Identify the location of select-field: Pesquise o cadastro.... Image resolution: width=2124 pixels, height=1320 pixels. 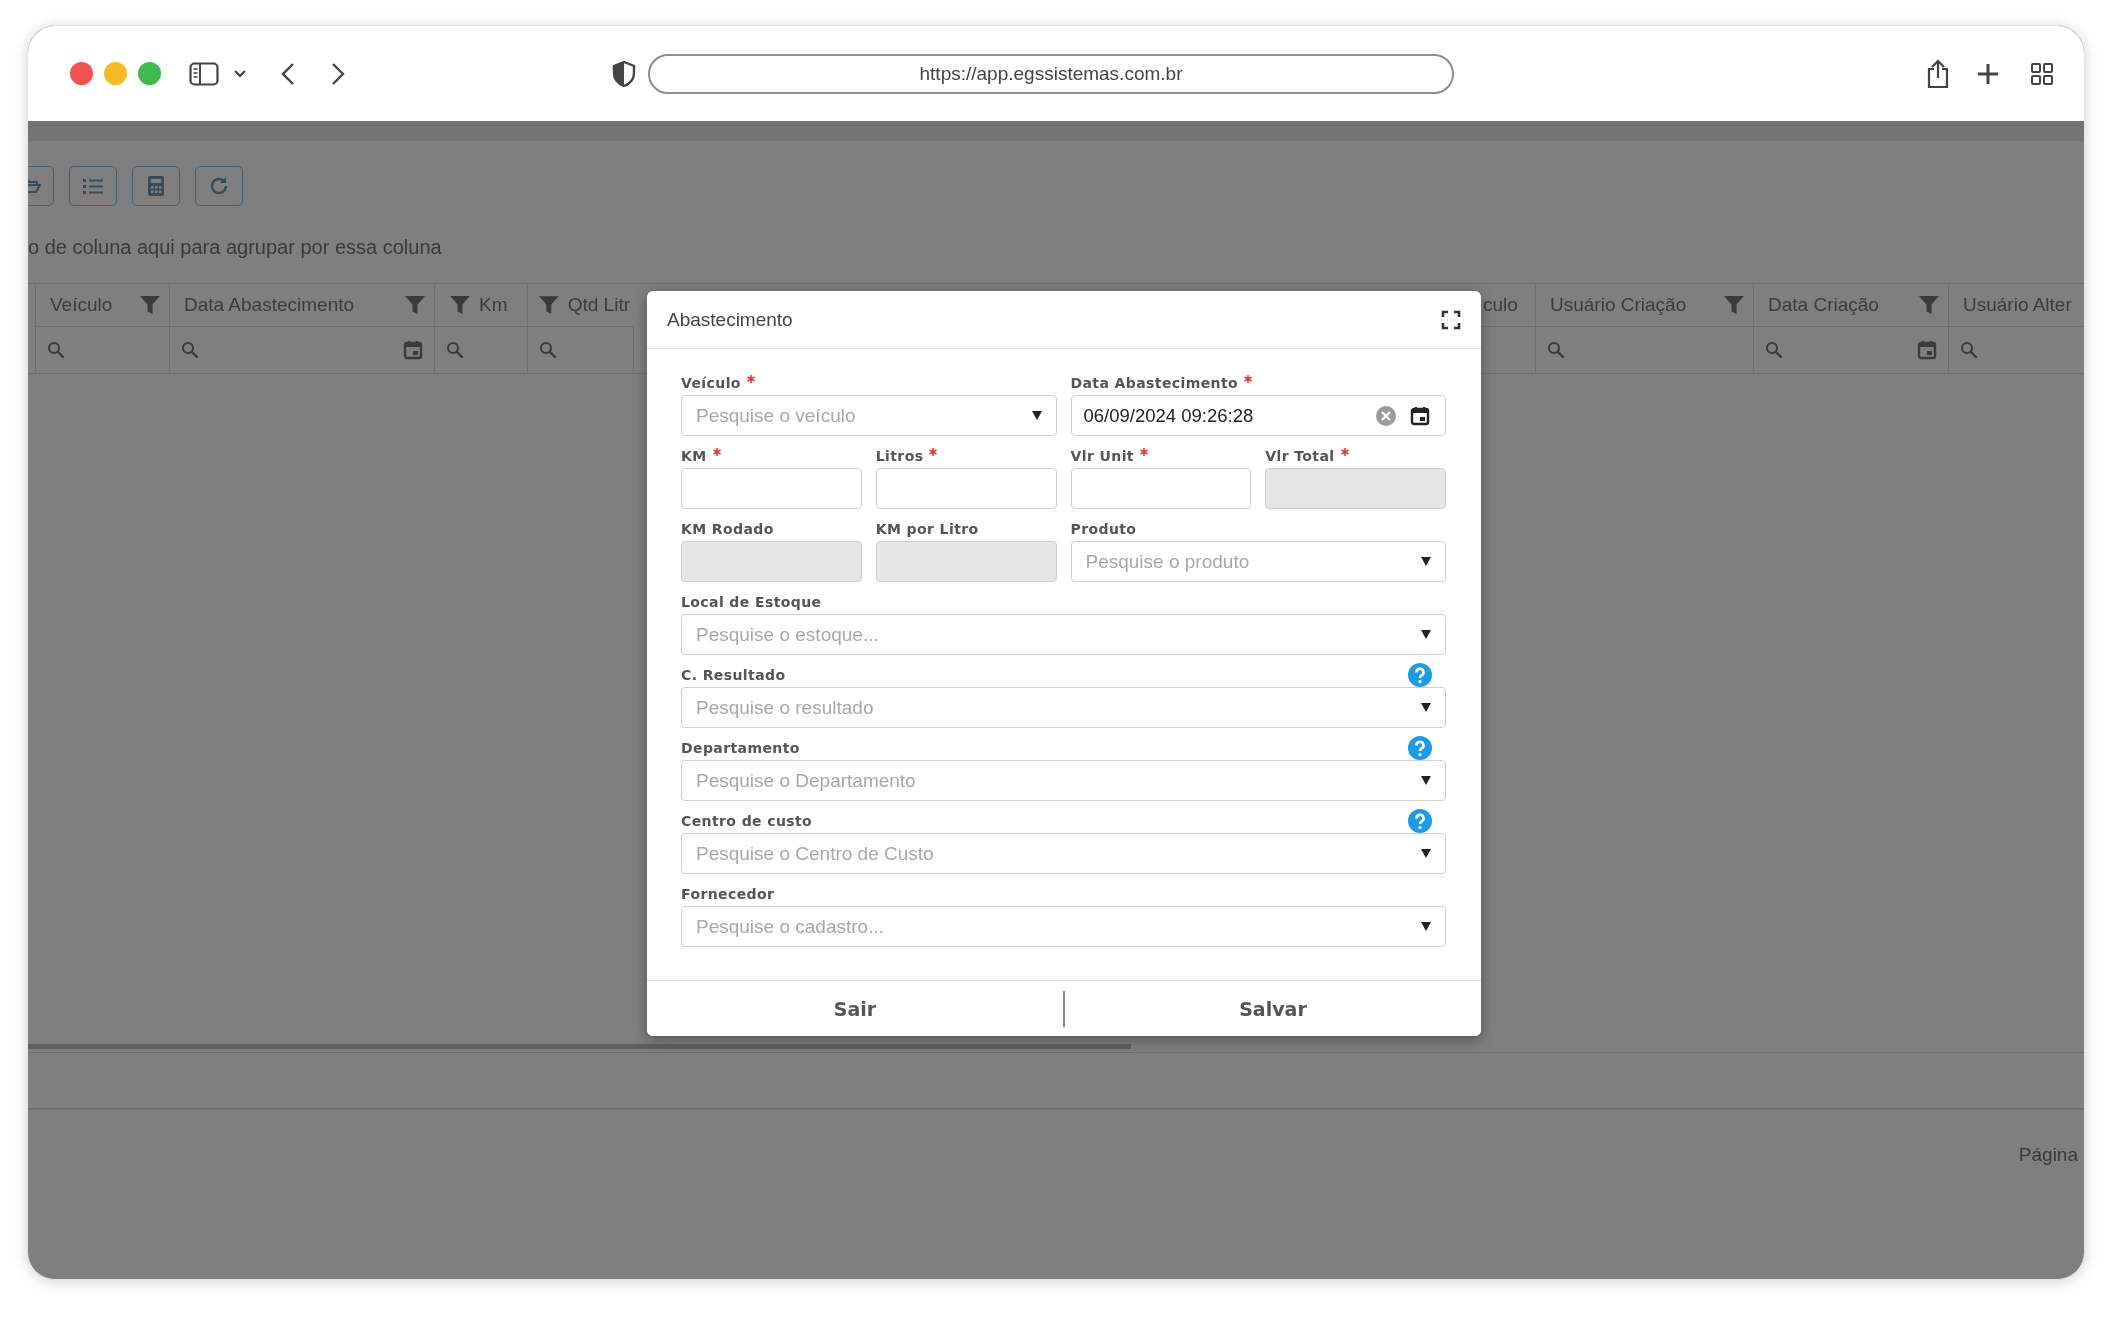
(1063, 926).